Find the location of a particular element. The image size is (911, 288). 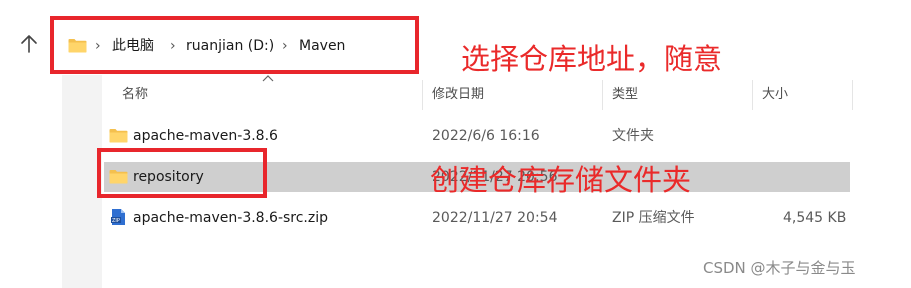

navigation-pane-edge is located at coordinates (82, 181).